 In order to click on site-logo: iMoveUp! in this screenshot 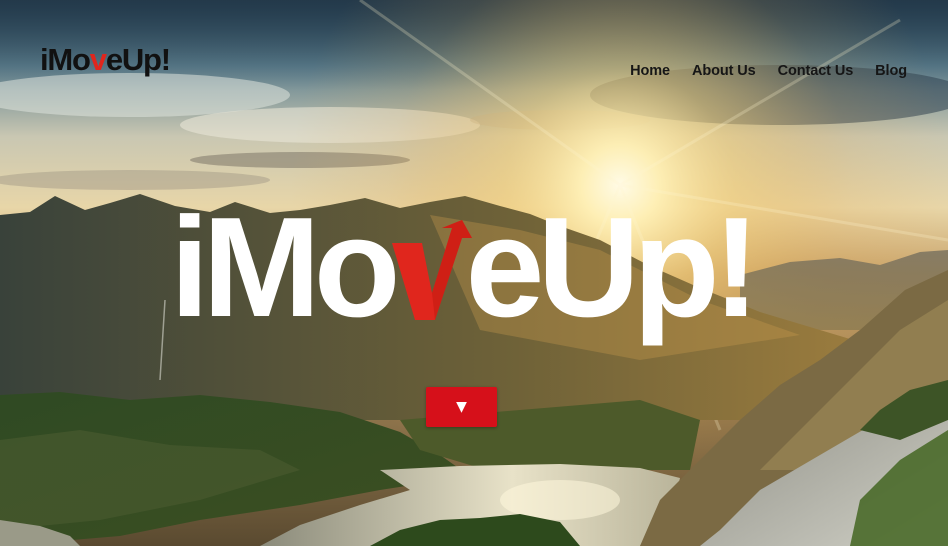, I will do `click(105, 59)`.